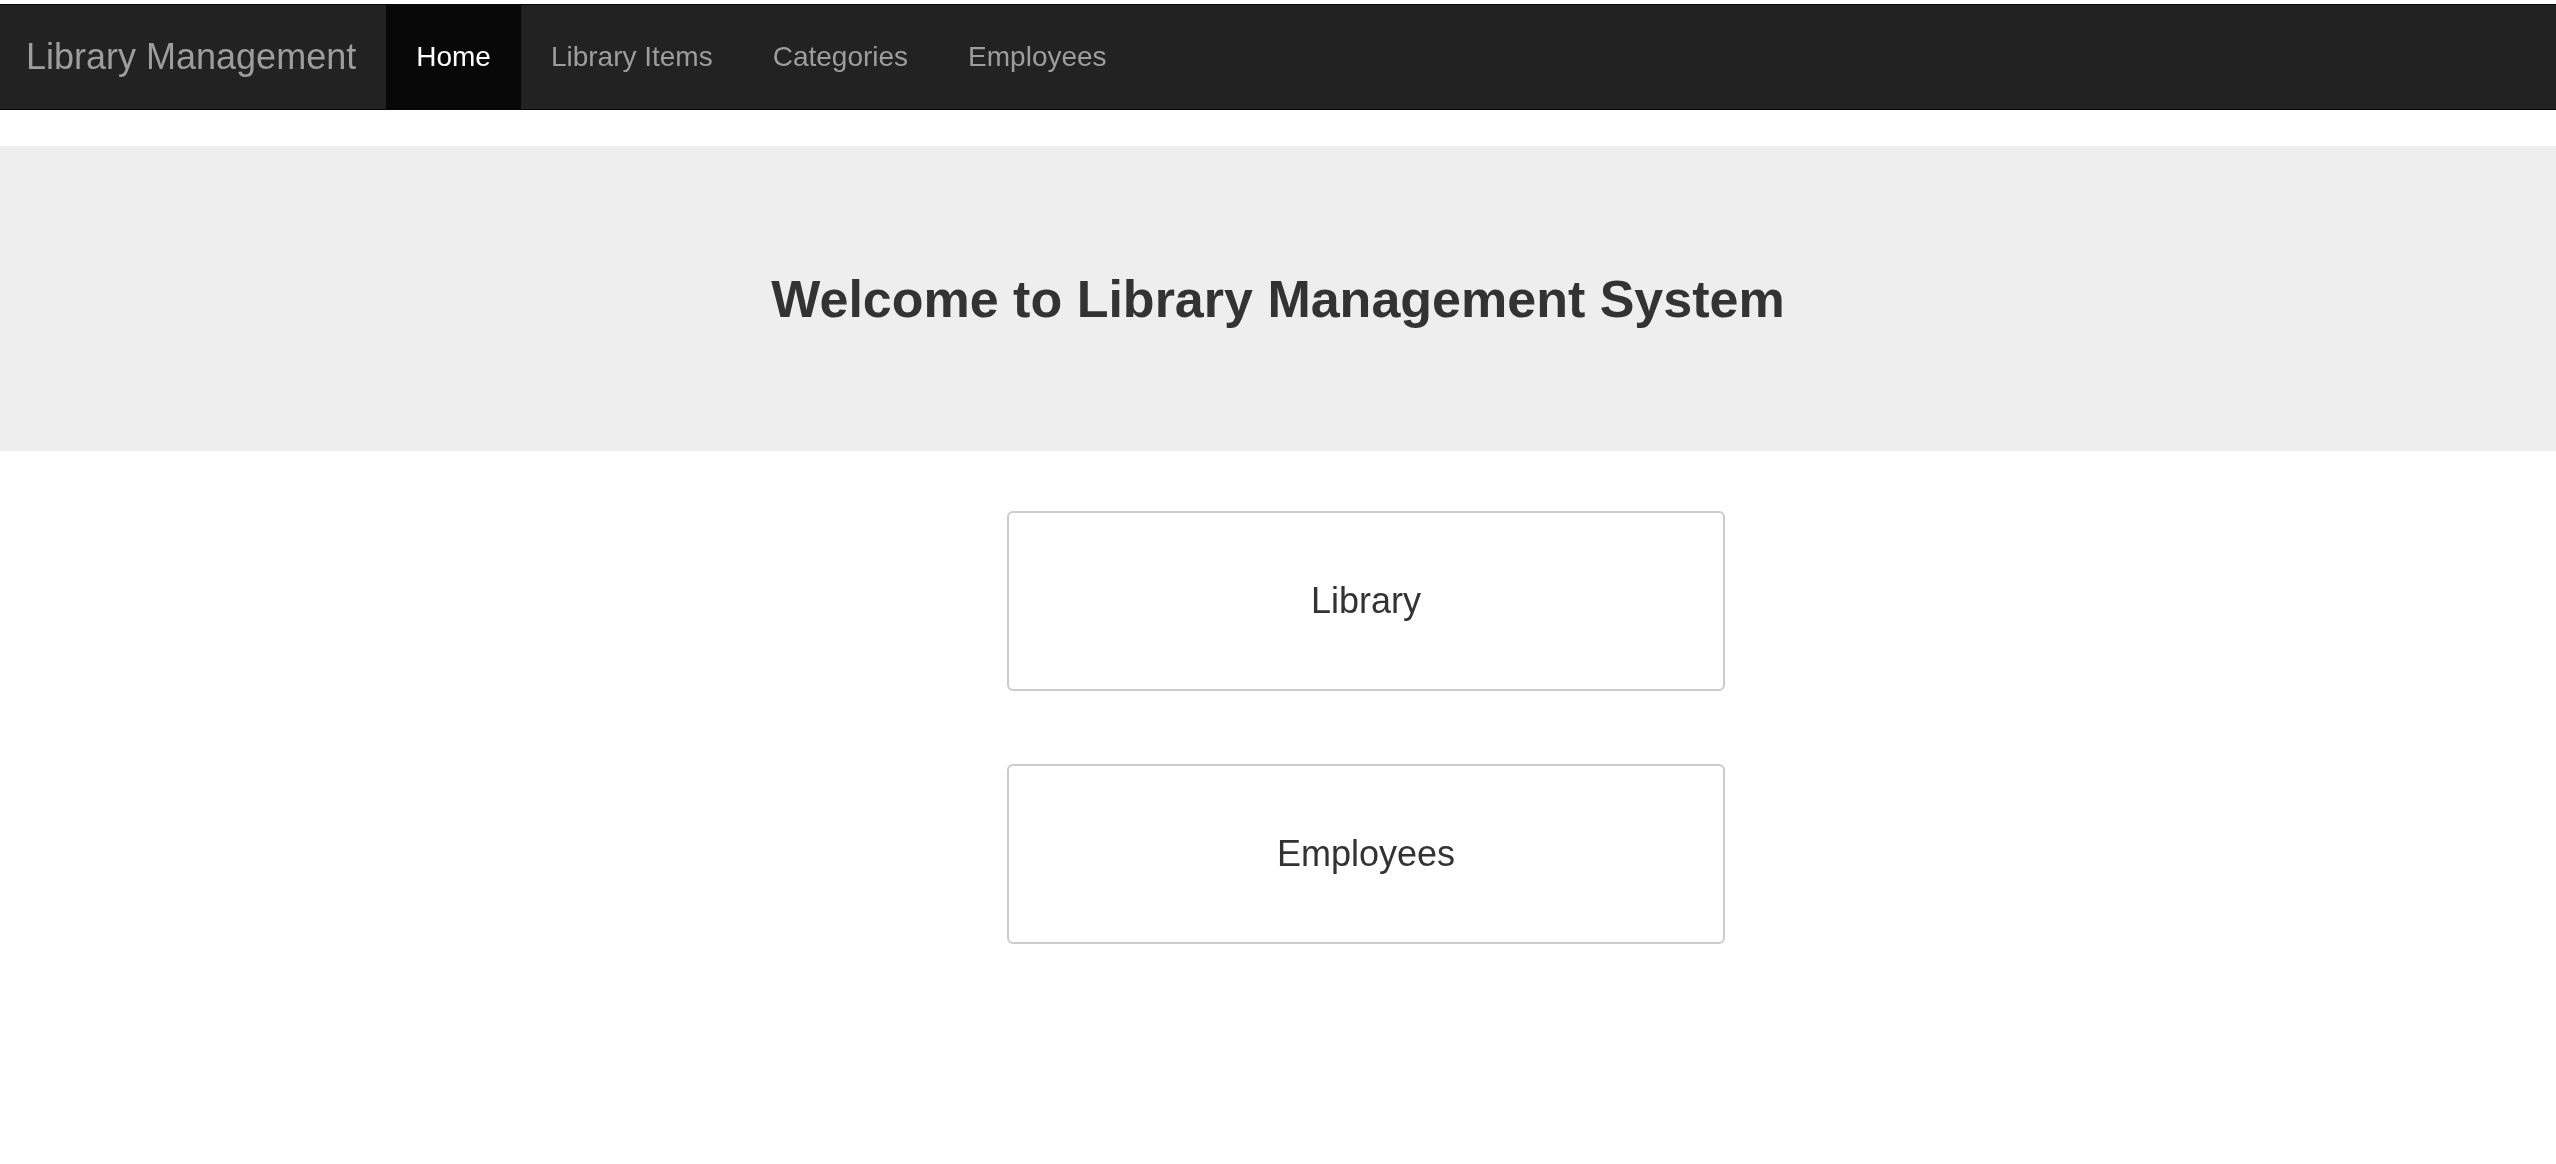 The height and width of the screenshot is (1164, 2556). I want to click on nav-tab: Library Items, so click(631, 57).